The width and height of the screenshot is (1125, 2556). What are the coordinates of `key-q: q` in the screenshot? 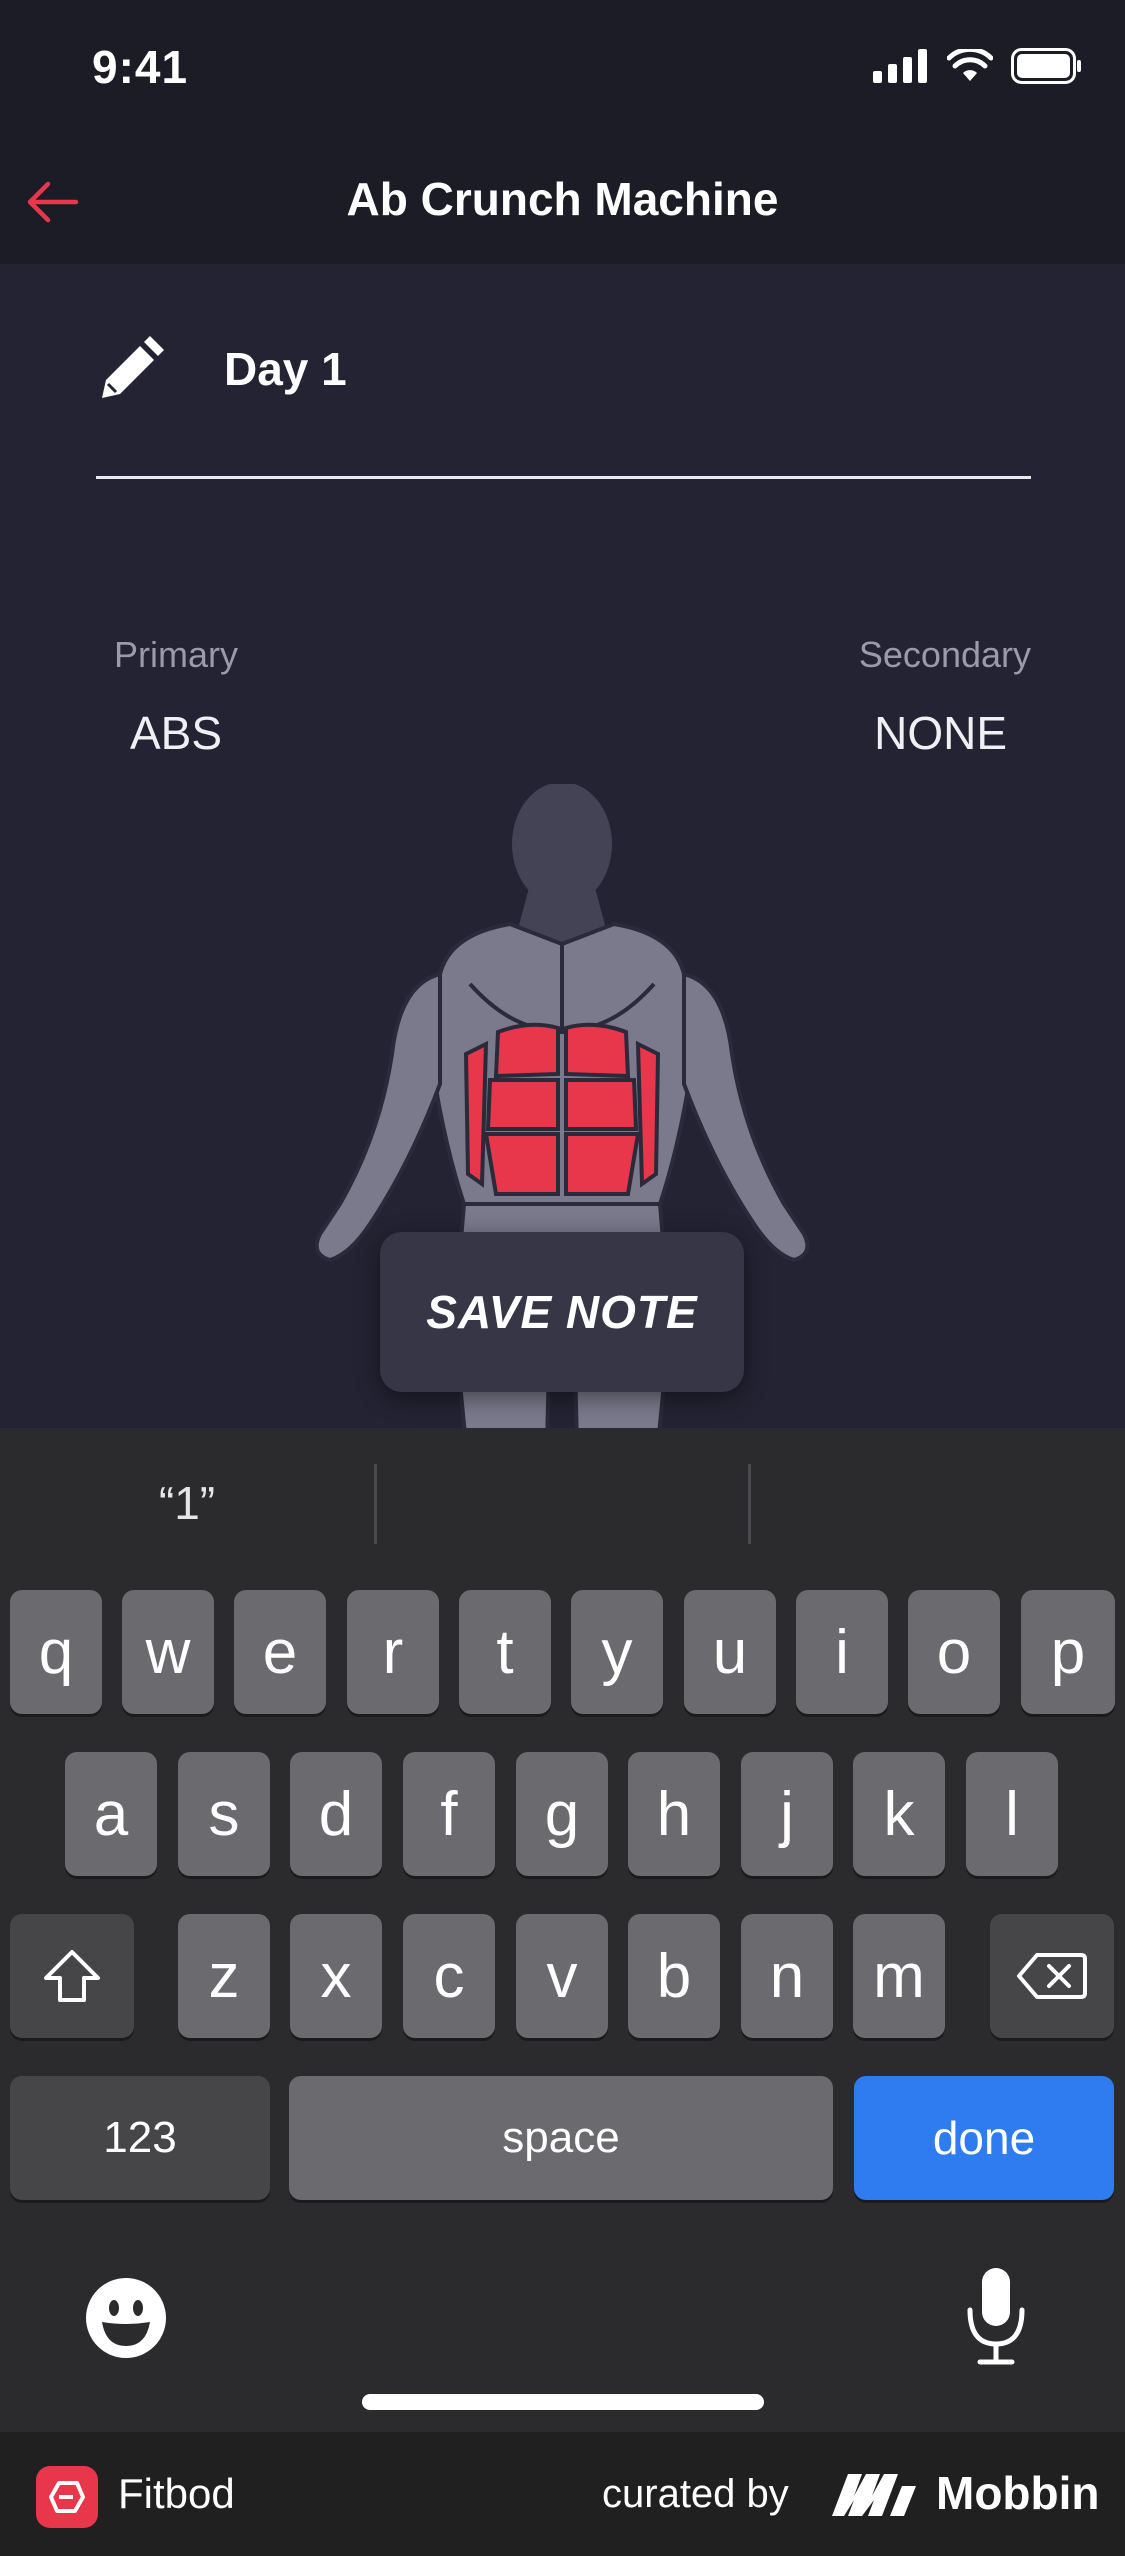 It's located at (56, 1652).